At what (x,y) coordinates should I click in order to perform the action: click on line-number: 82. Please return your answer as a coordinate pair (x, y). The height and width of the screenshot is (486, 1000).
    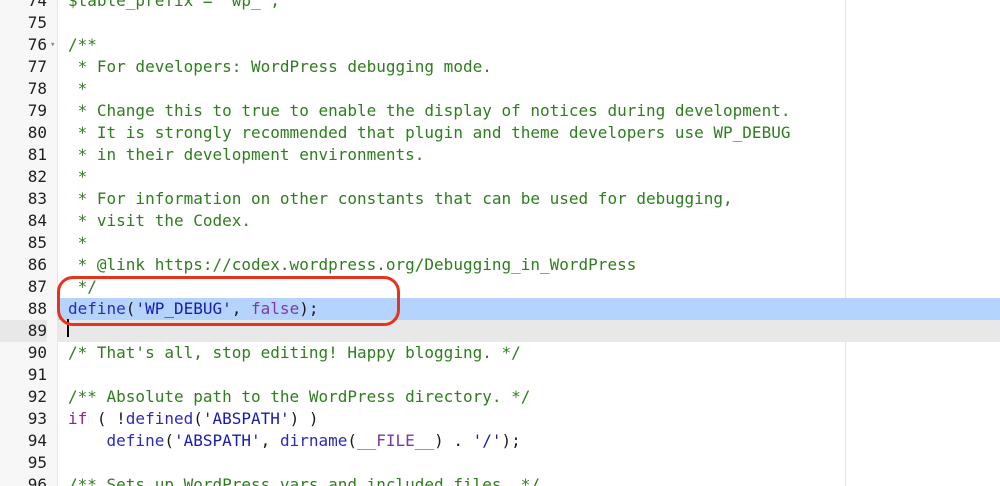
    Looking at the image, I should click on (37, 176).